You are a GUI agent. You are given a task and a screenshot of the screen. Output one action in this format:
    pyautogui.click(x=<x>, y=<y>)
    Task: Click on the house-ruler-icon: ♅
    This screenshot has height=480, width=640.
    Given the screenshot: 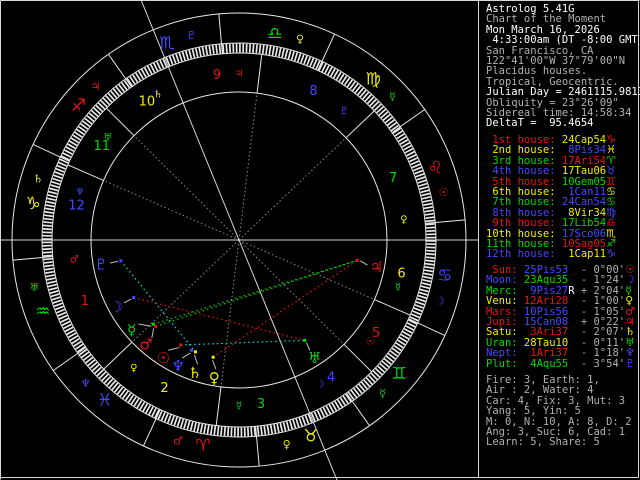 What is the action you would take?
    pyautogui.click(x=107, y=138)
    